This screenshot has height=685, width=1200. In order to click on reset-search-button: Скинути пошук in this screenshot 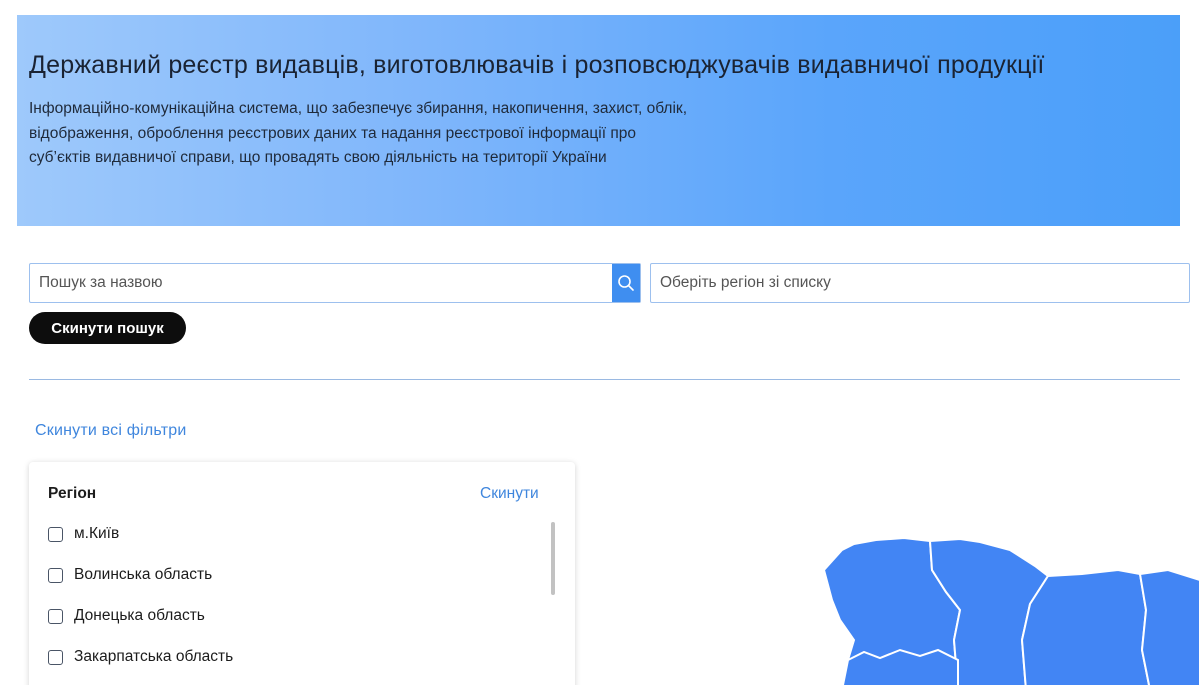, I will do `click(107, 328)`.